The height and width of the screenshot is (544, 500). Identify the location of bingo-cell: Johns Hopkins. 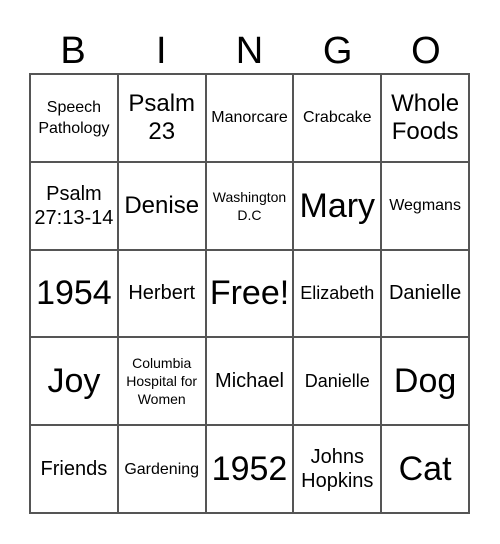
(337, 469).